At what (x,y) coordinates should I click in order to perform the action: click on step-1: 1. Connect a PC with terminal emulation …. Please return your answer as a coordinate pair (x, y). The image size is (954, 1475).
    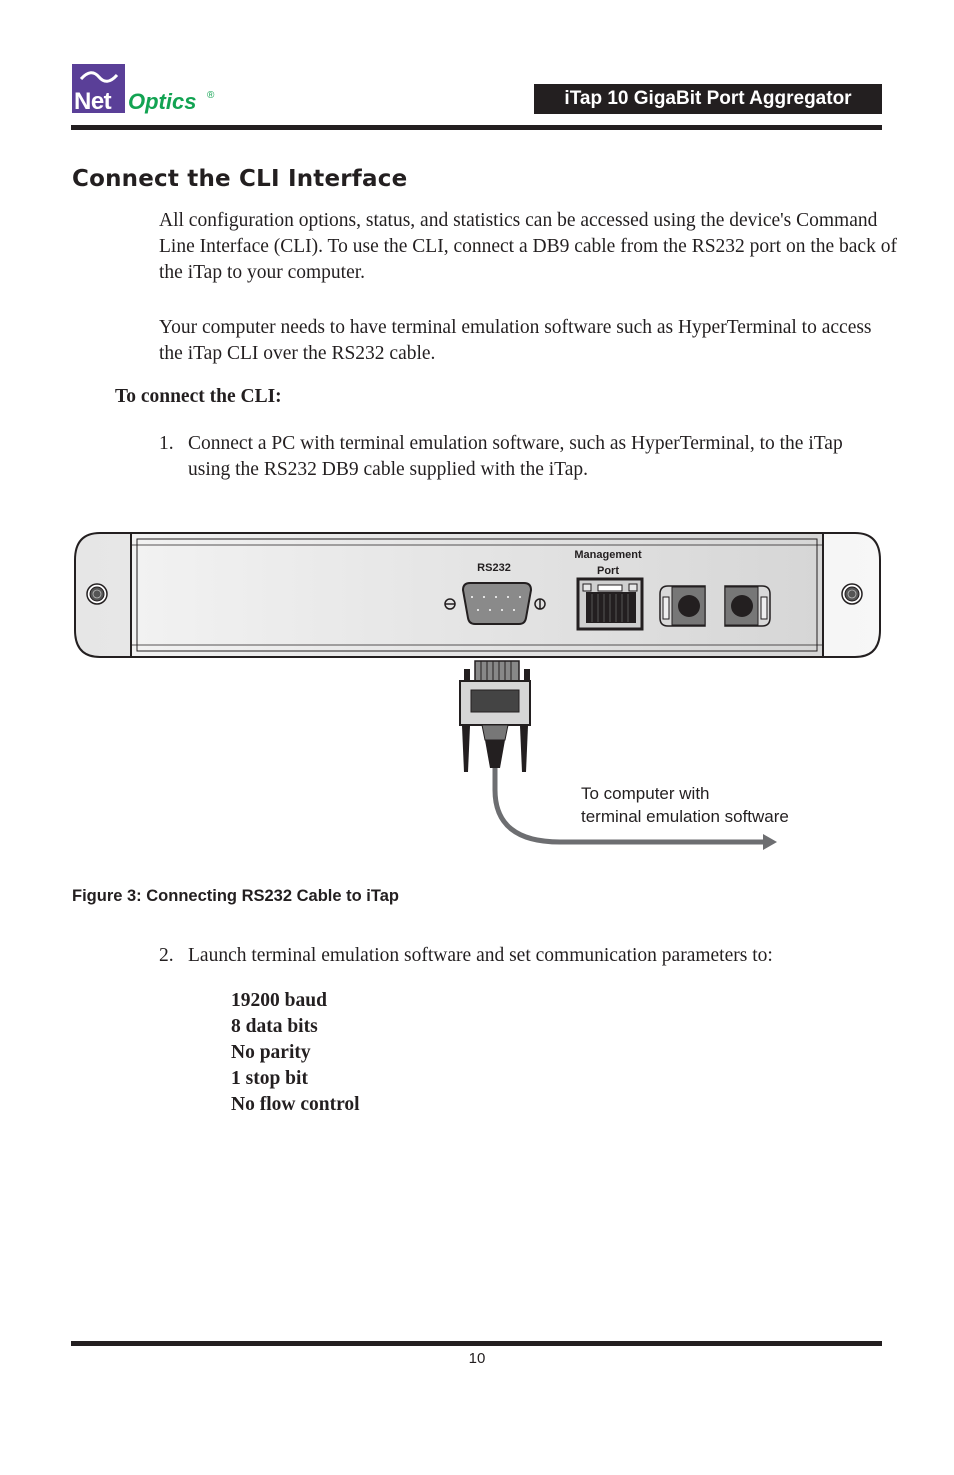
    Looking at the image, I should click on (524, 457).